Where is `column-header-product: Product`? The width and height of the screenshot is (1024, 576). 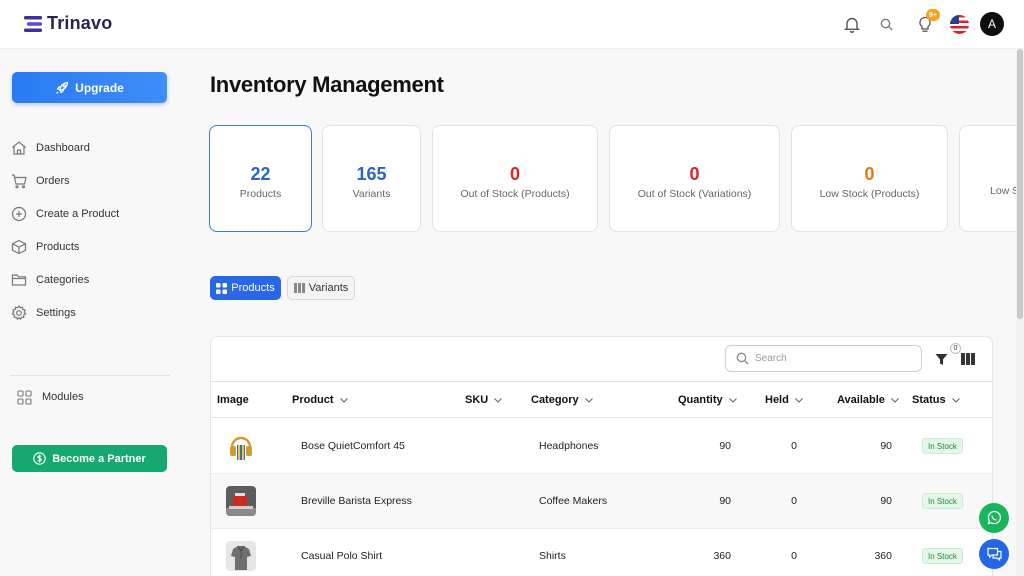
column-header-product: Product is located at coordinates (320, 400).